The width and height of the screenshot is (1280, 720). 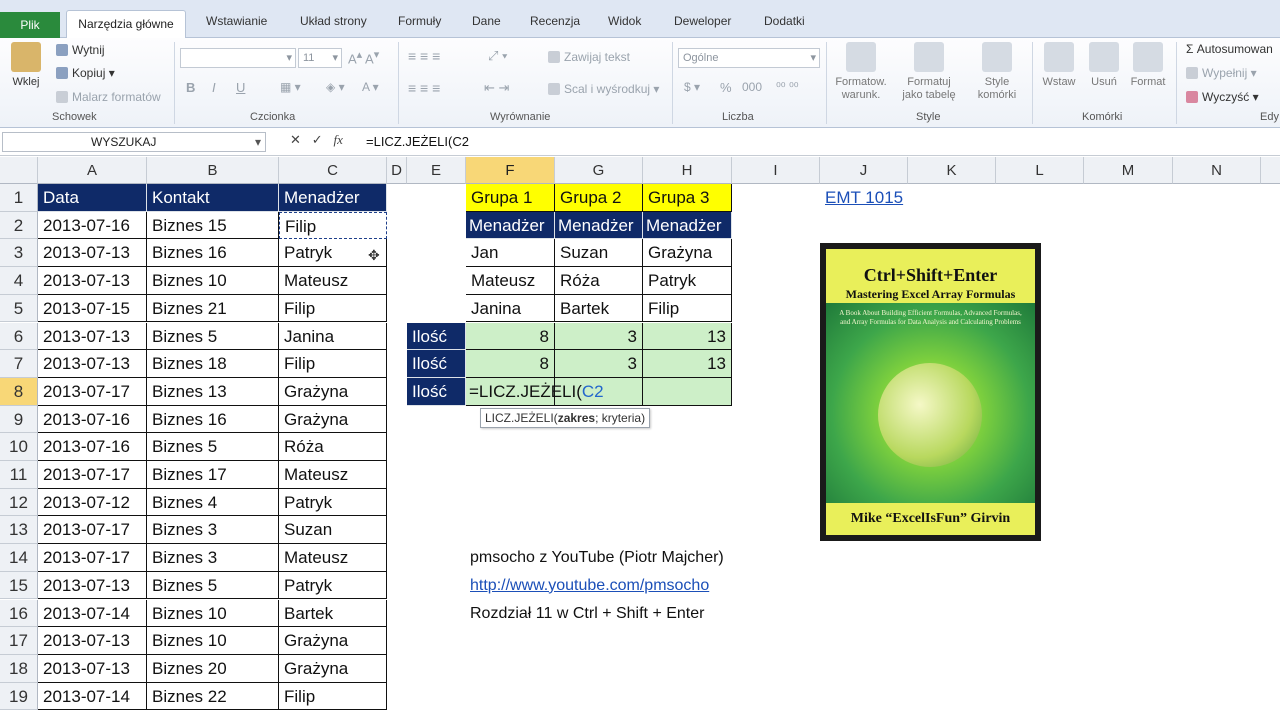 What do you see at coordinates (213, 668) in the screenshot?
I see `cell-b18: Biznes 20` at bounding box center [213, 668].